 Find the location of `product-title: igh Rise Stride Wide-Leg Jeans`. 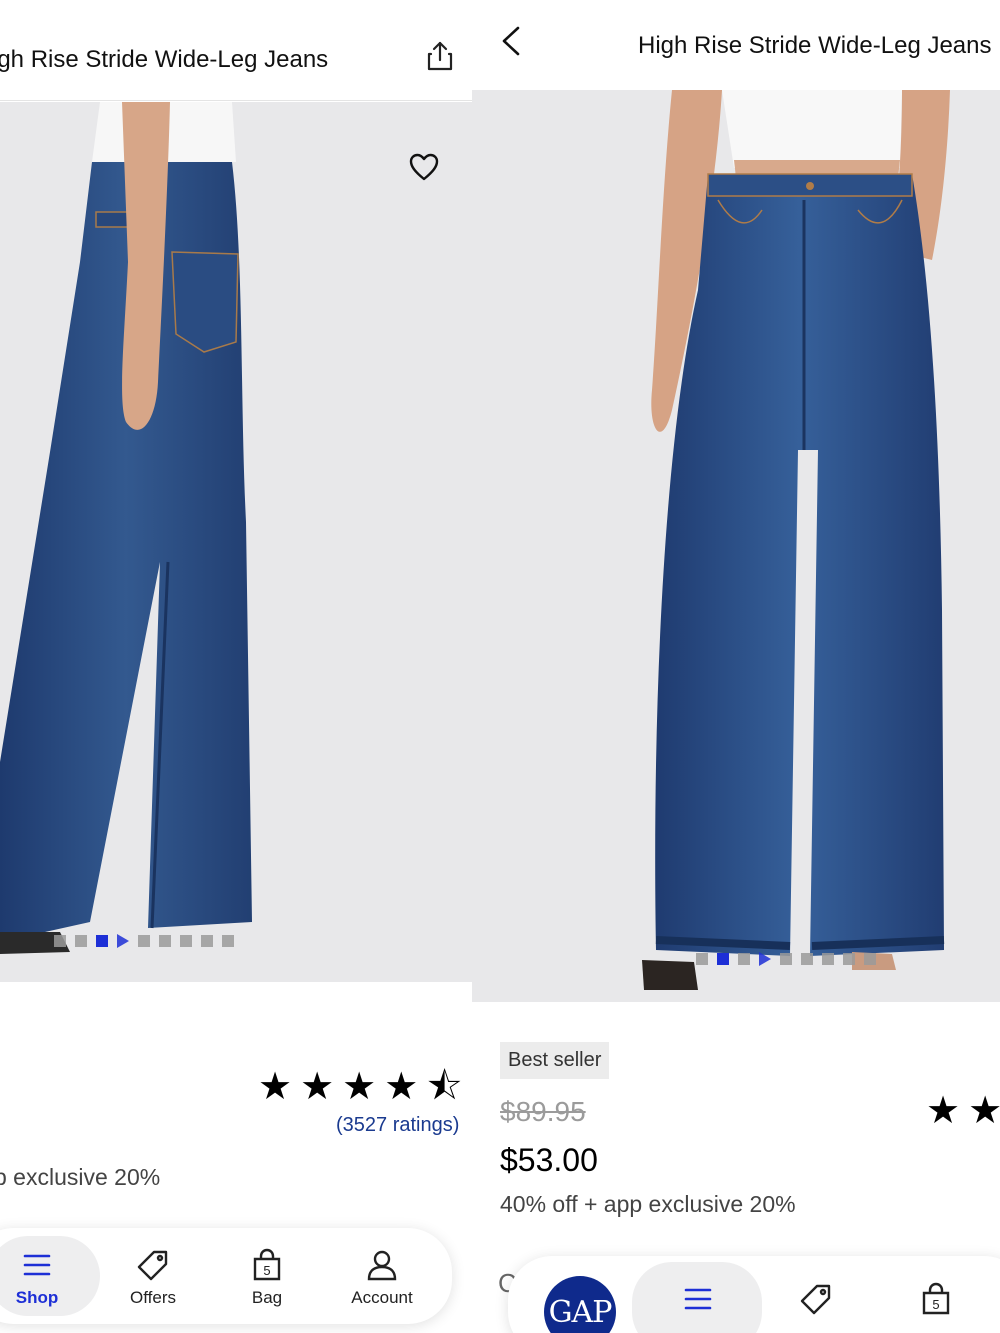

product-title: igh Rise Stride Wide-Leg Jeans is located at coordinates (164, 59).